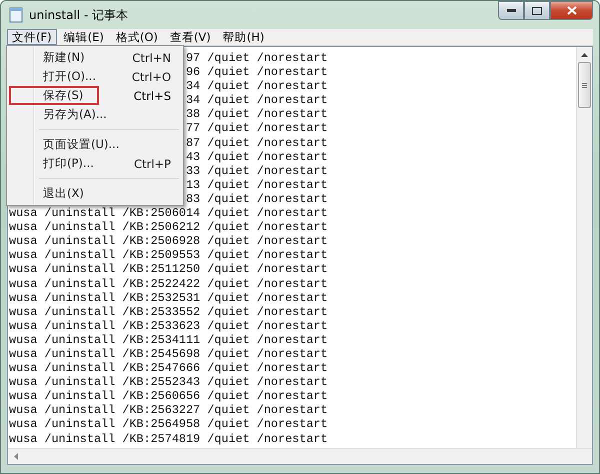  Describe the element at coordinates (257, 185) in the screenshot. I see `text-line: 13 /quiet /norestart` at that location.